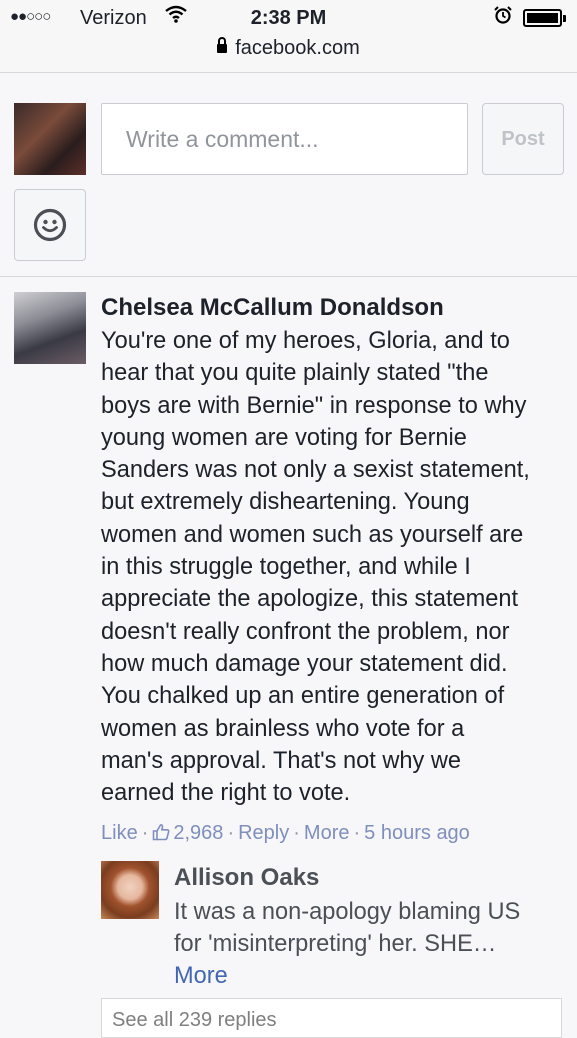 This screenshot has width=577, height=1038. Describe the element at coordinates (314, 405) in the screenshot. I see `comment-line: boys are with Bernie" in response to why` at that location.